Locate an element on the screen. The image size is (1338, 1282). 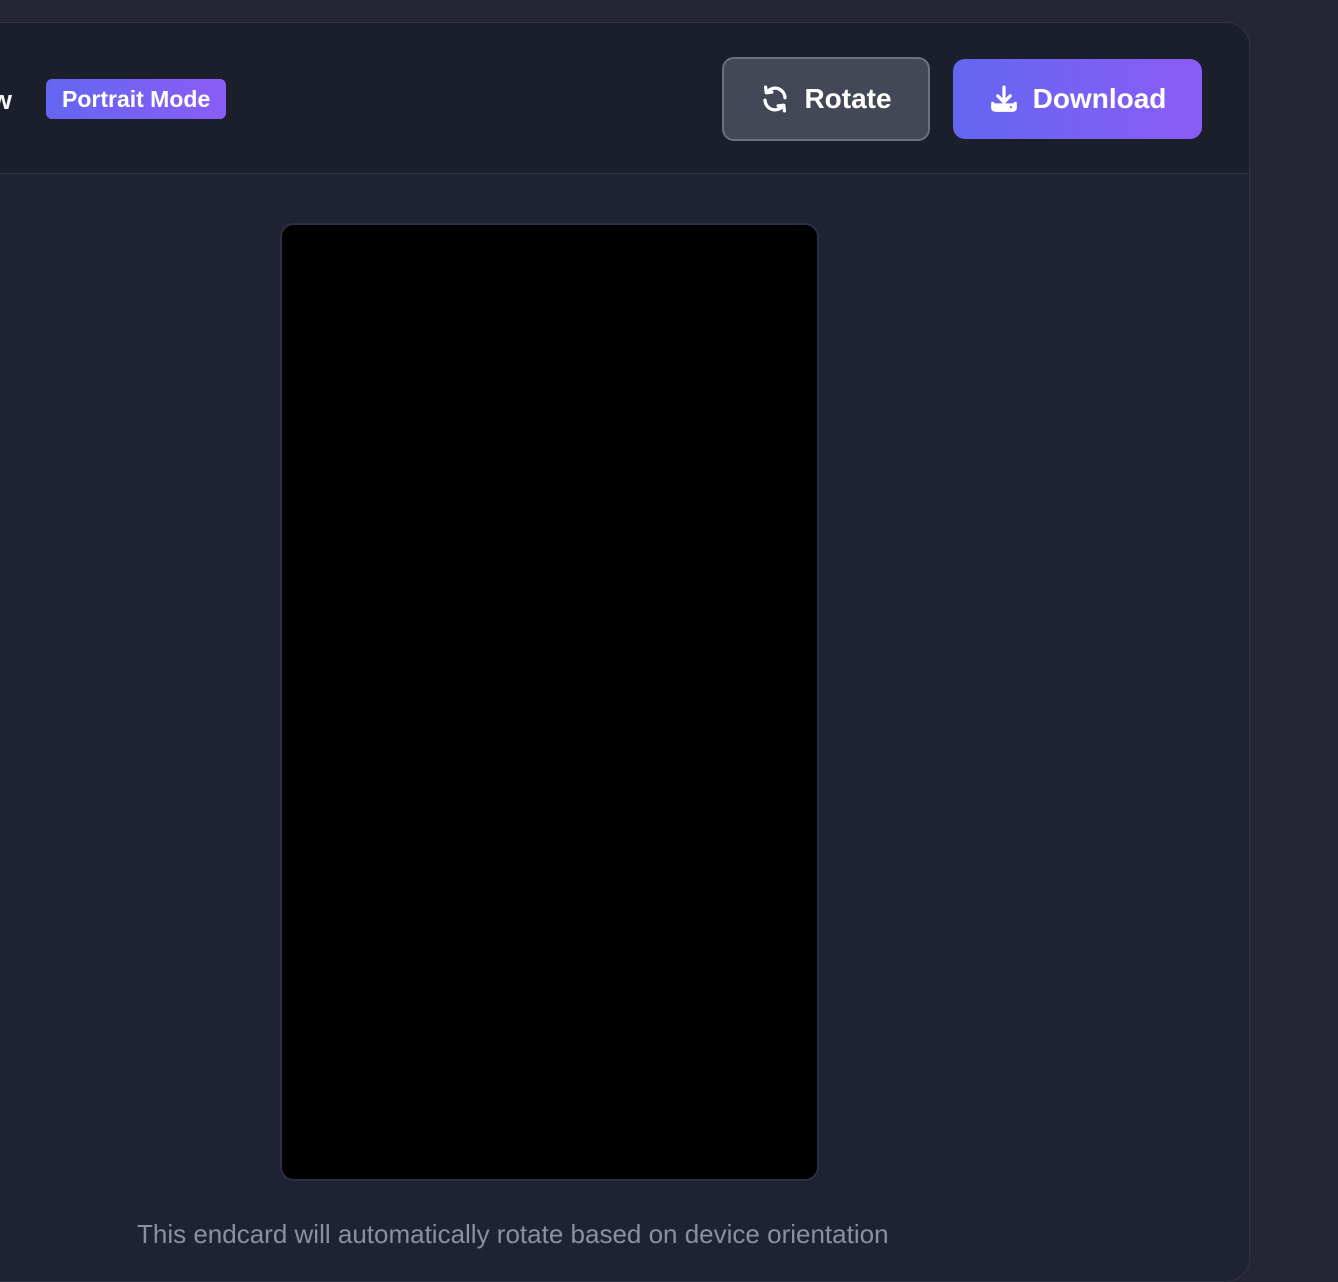
download-button: Download is located at coordinates (1077, 99).